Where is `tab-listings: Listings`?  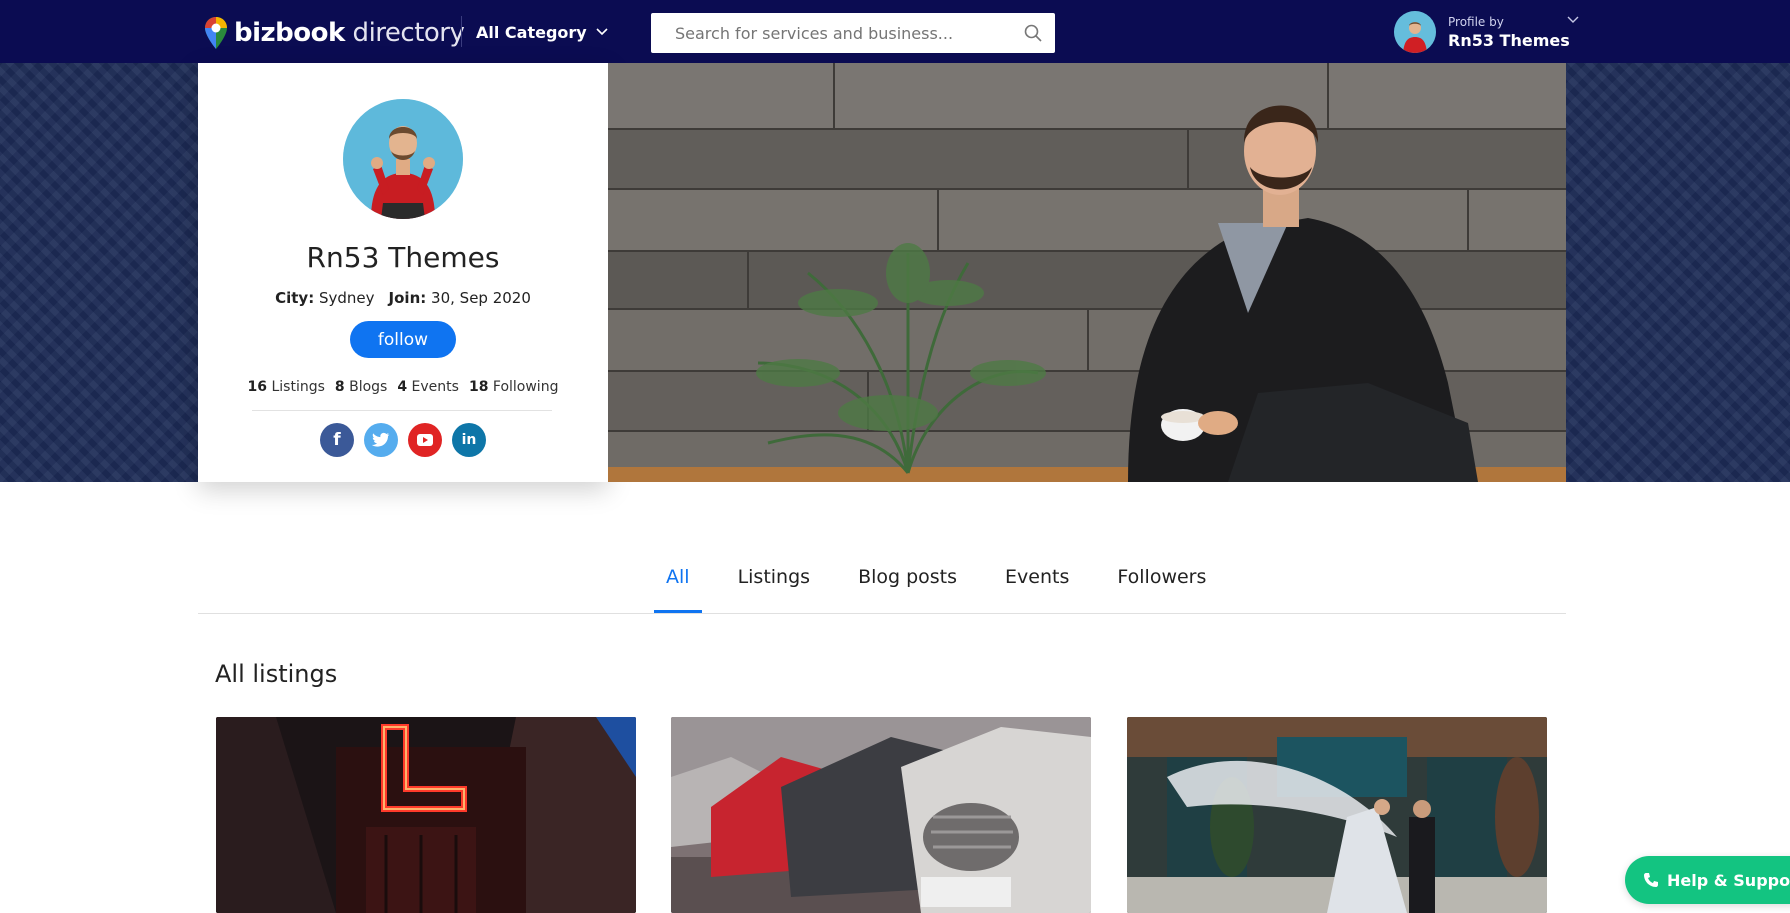
tab-listings: Listings is located at coordinates (774, 585).